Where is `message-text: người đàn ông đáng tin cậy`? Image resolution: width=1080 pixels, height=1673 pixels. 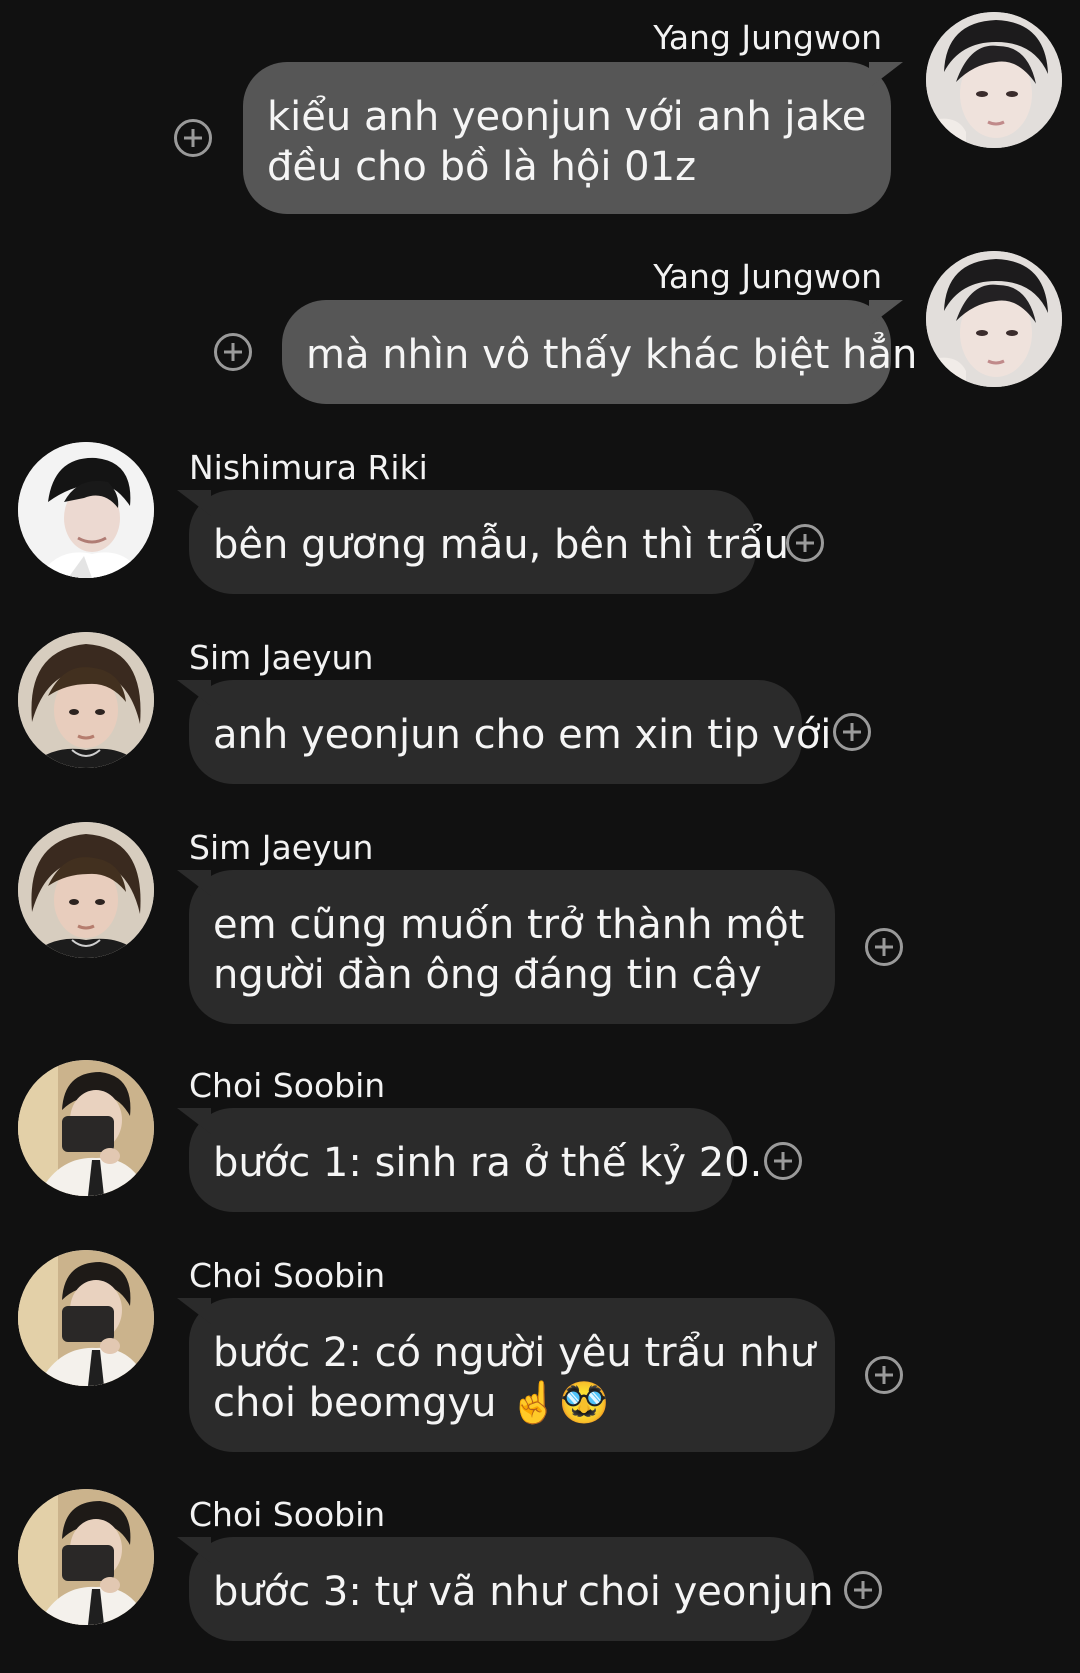 message-text: người đàn ông đáng tin cậy is located at coordinates (487, 975).